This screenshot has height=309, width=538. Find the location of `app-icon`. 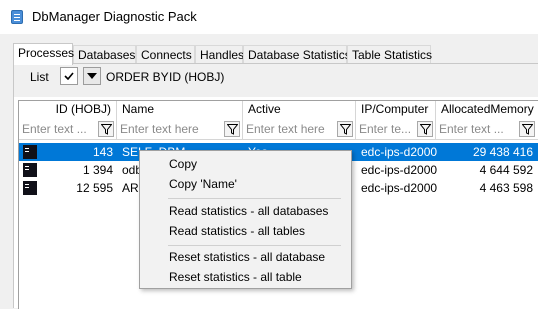

app-icon is located at coordinates (17, 17).